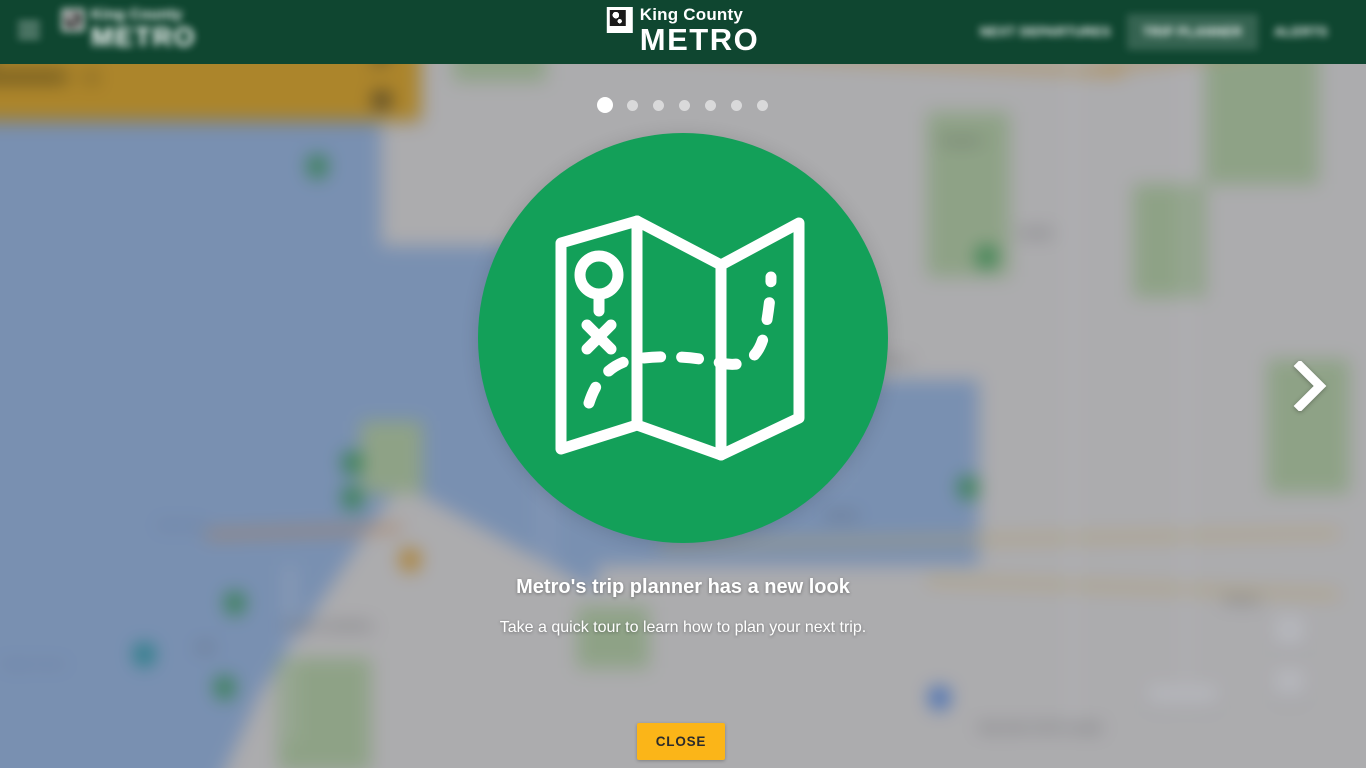 The width and height of the screenshot is (1366, 768). I want to click on tour-title: Metro's trip planner has a new look, so click(683, 587).